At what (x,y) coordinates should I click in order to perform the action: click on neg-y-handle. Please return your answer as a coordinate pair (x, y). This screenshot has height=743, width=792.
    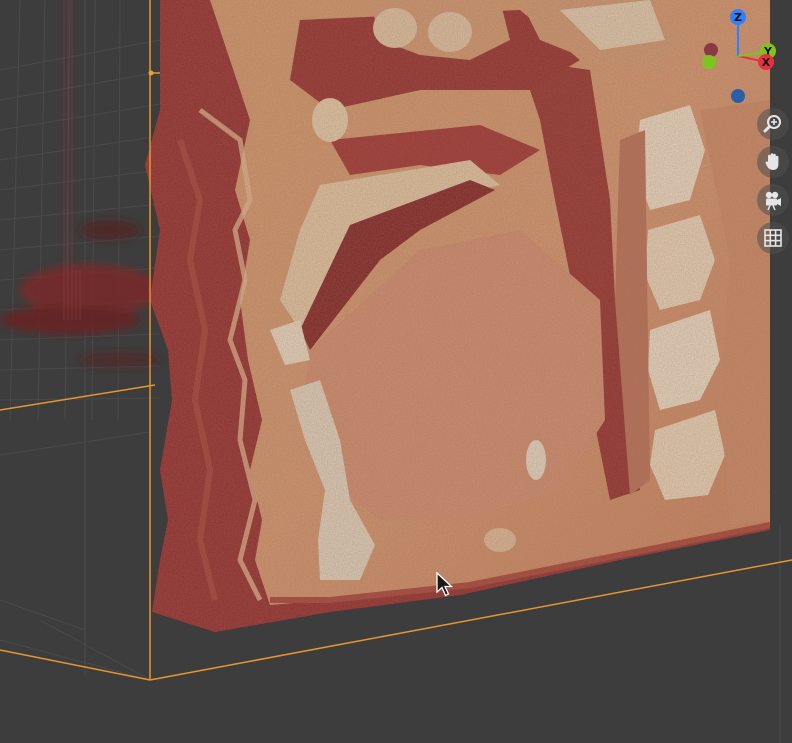
    Looking at the image, I should click on (709, 62).